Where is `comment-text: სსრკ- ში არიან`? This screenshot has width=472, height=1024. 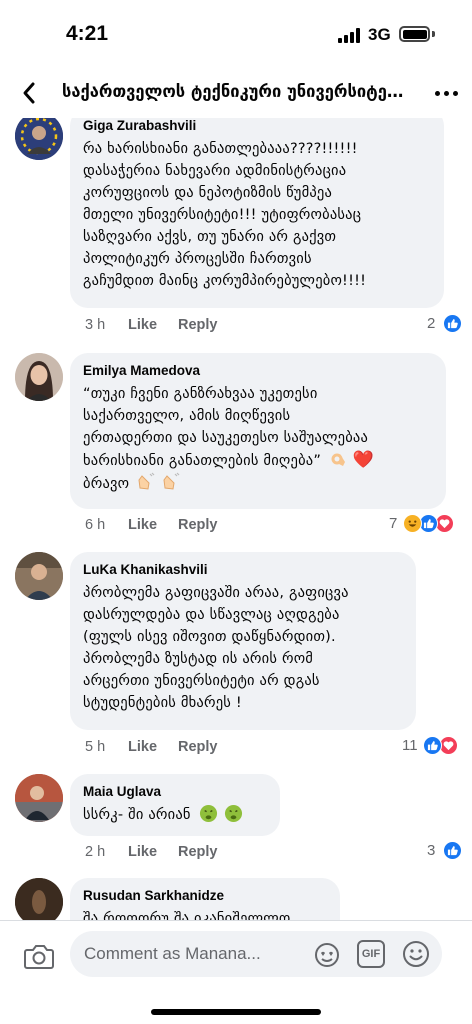 comment-text: სსრკ- ში არიან is located at coordinates (175, 815).